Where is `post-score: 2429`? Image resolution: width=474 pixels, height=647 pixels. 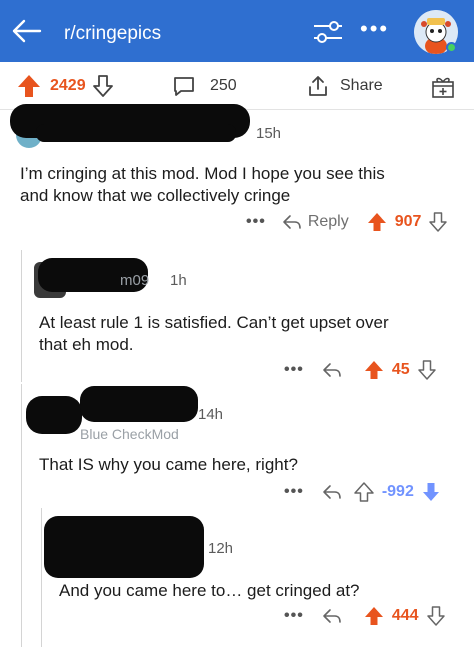
post-score: 2429 is located at coordinates (68, 85).